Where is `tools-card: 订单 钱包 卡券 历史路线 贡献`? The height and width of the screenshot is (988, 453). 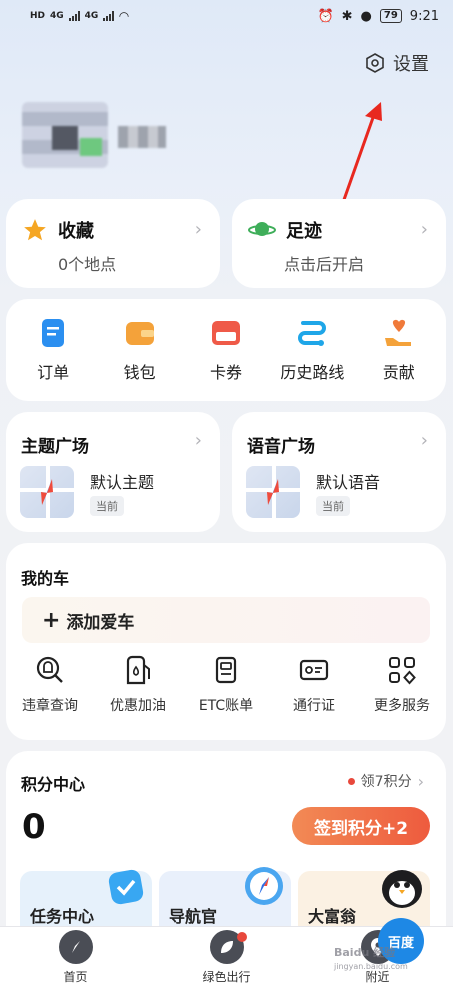
tools-card: 订单 钱包 卡券 历史路线 贡献 is located at coordinates (226, 350).